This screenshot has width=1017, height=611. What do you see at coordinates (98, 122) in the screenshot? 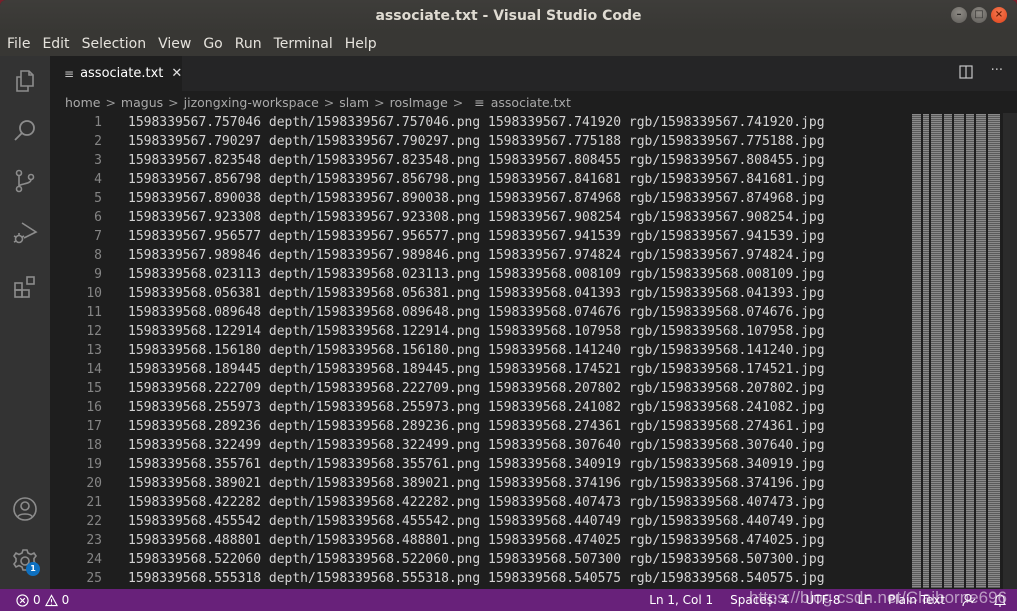
I see `line-number: 1` at bounding box center [98, 122].